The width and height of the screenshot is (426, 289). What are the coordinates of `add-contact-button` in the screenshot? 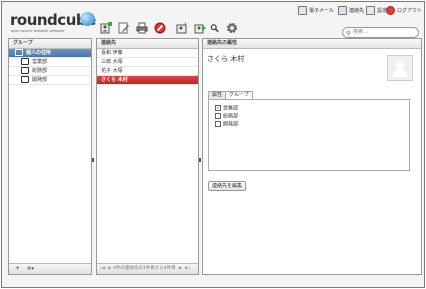 It's located at (106, 28).